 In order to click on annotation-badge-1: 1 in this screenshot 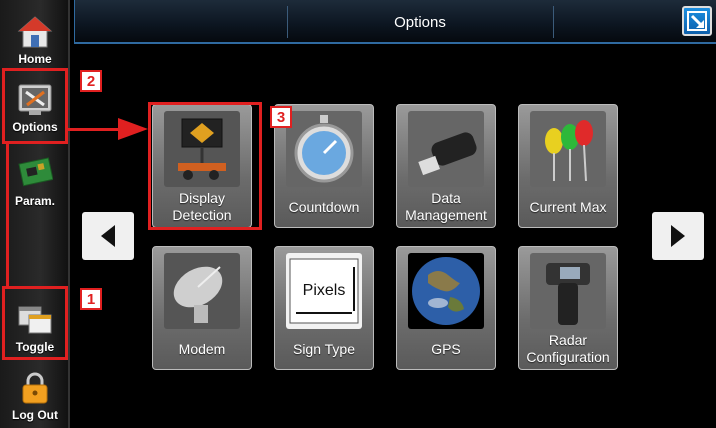, I will do `click(91, 299)`.